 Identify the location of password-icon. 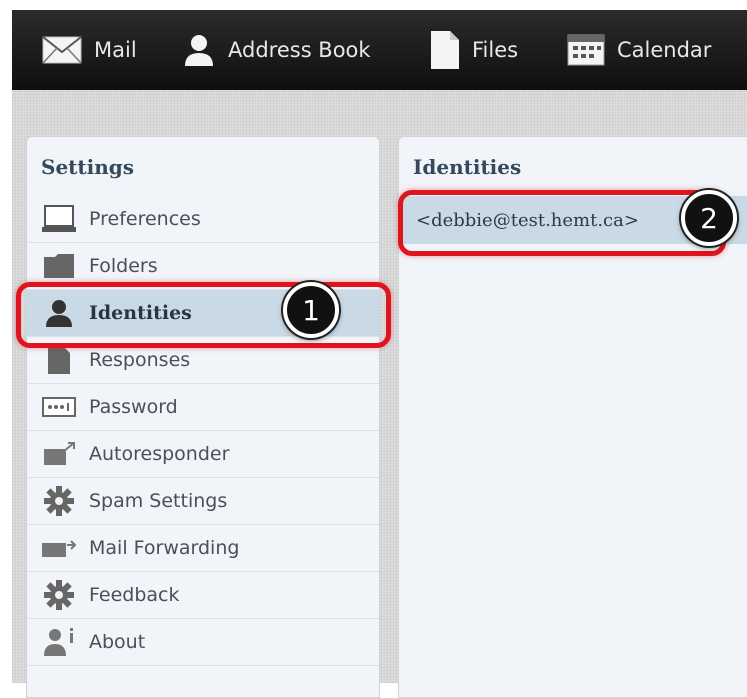
(59, 407).